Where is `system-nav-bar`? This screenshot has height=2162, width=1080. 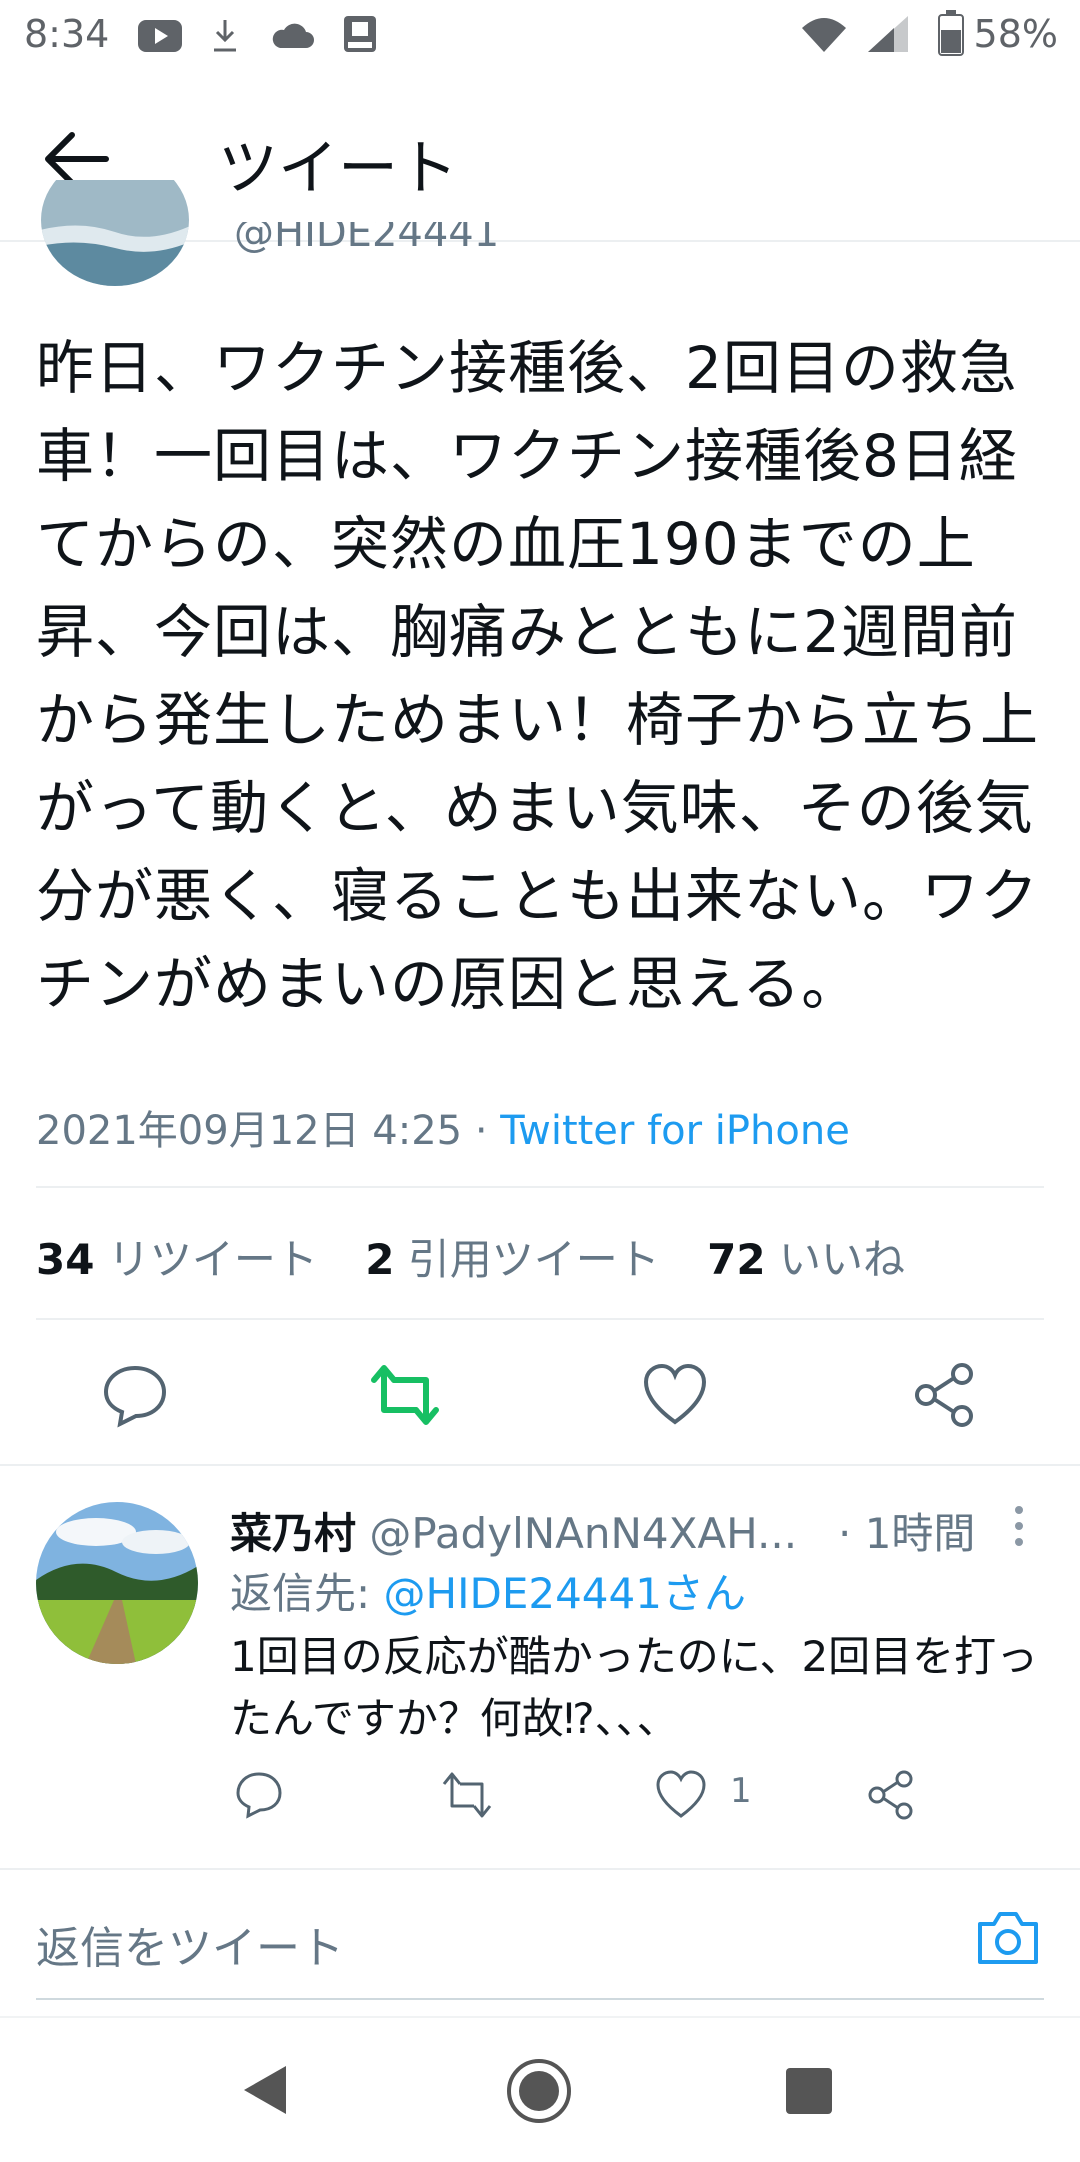 system-nav-bar is located at coordinates (540, 2089).